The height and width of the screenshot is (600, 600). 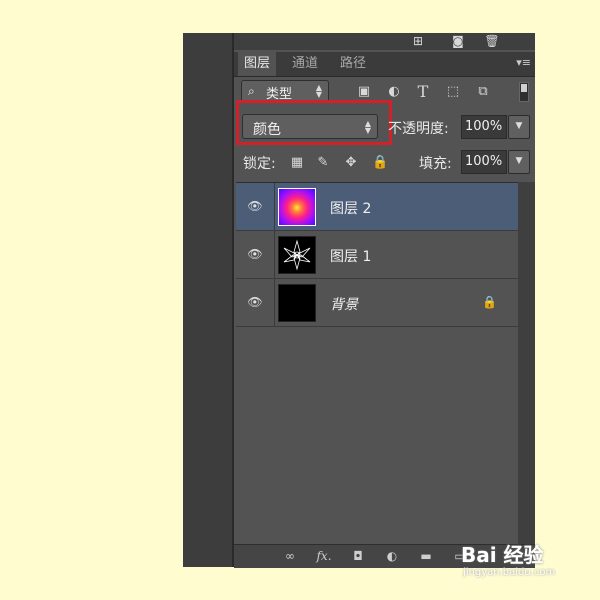 I want to click on watermark-url: jingyan.baidu.com, so click(x=509, y=572).